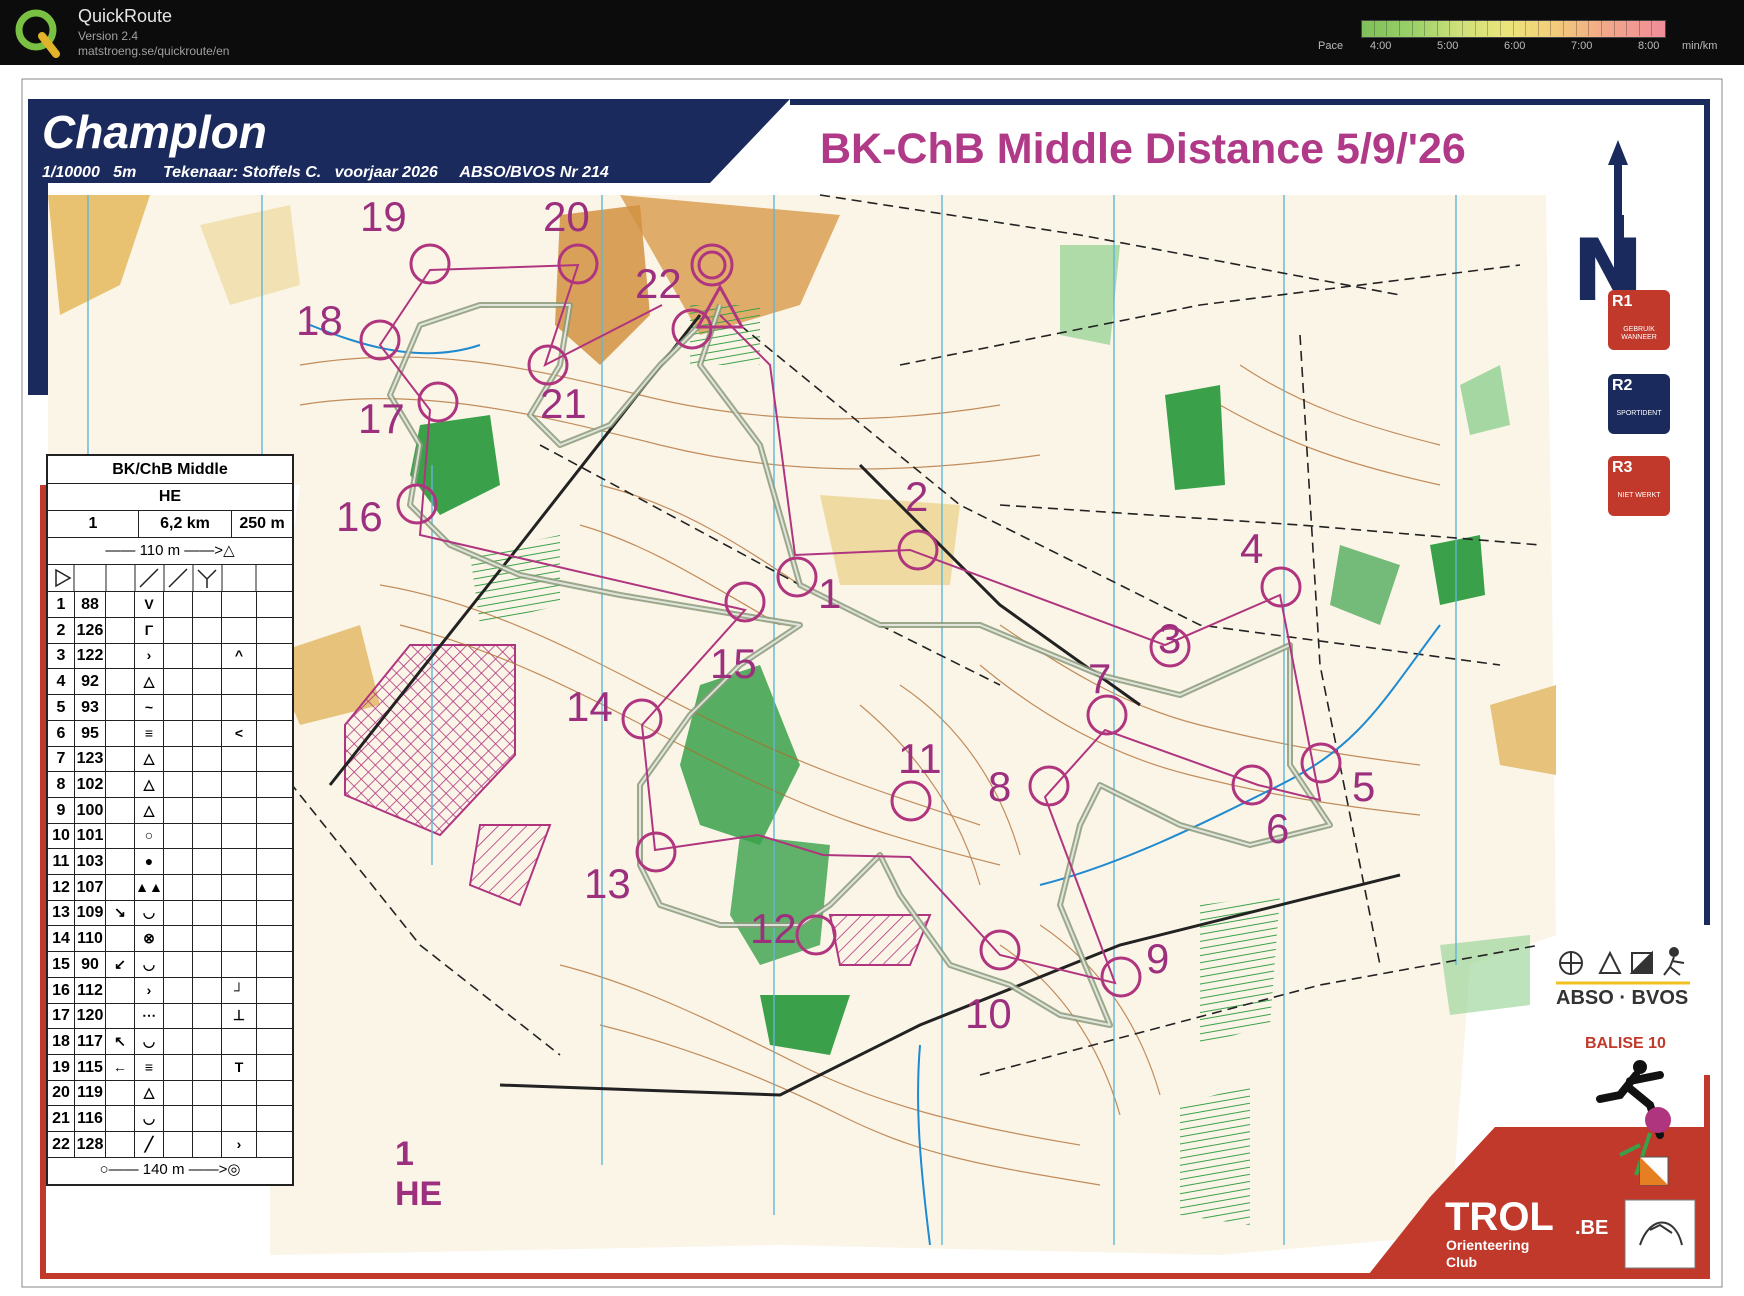 Image resolution: width=1744 pixels, height=1296 pixels. Describe the element at coordinates (1660, 1234) in the screenshot. I see `trol-mascot-box` at that location.